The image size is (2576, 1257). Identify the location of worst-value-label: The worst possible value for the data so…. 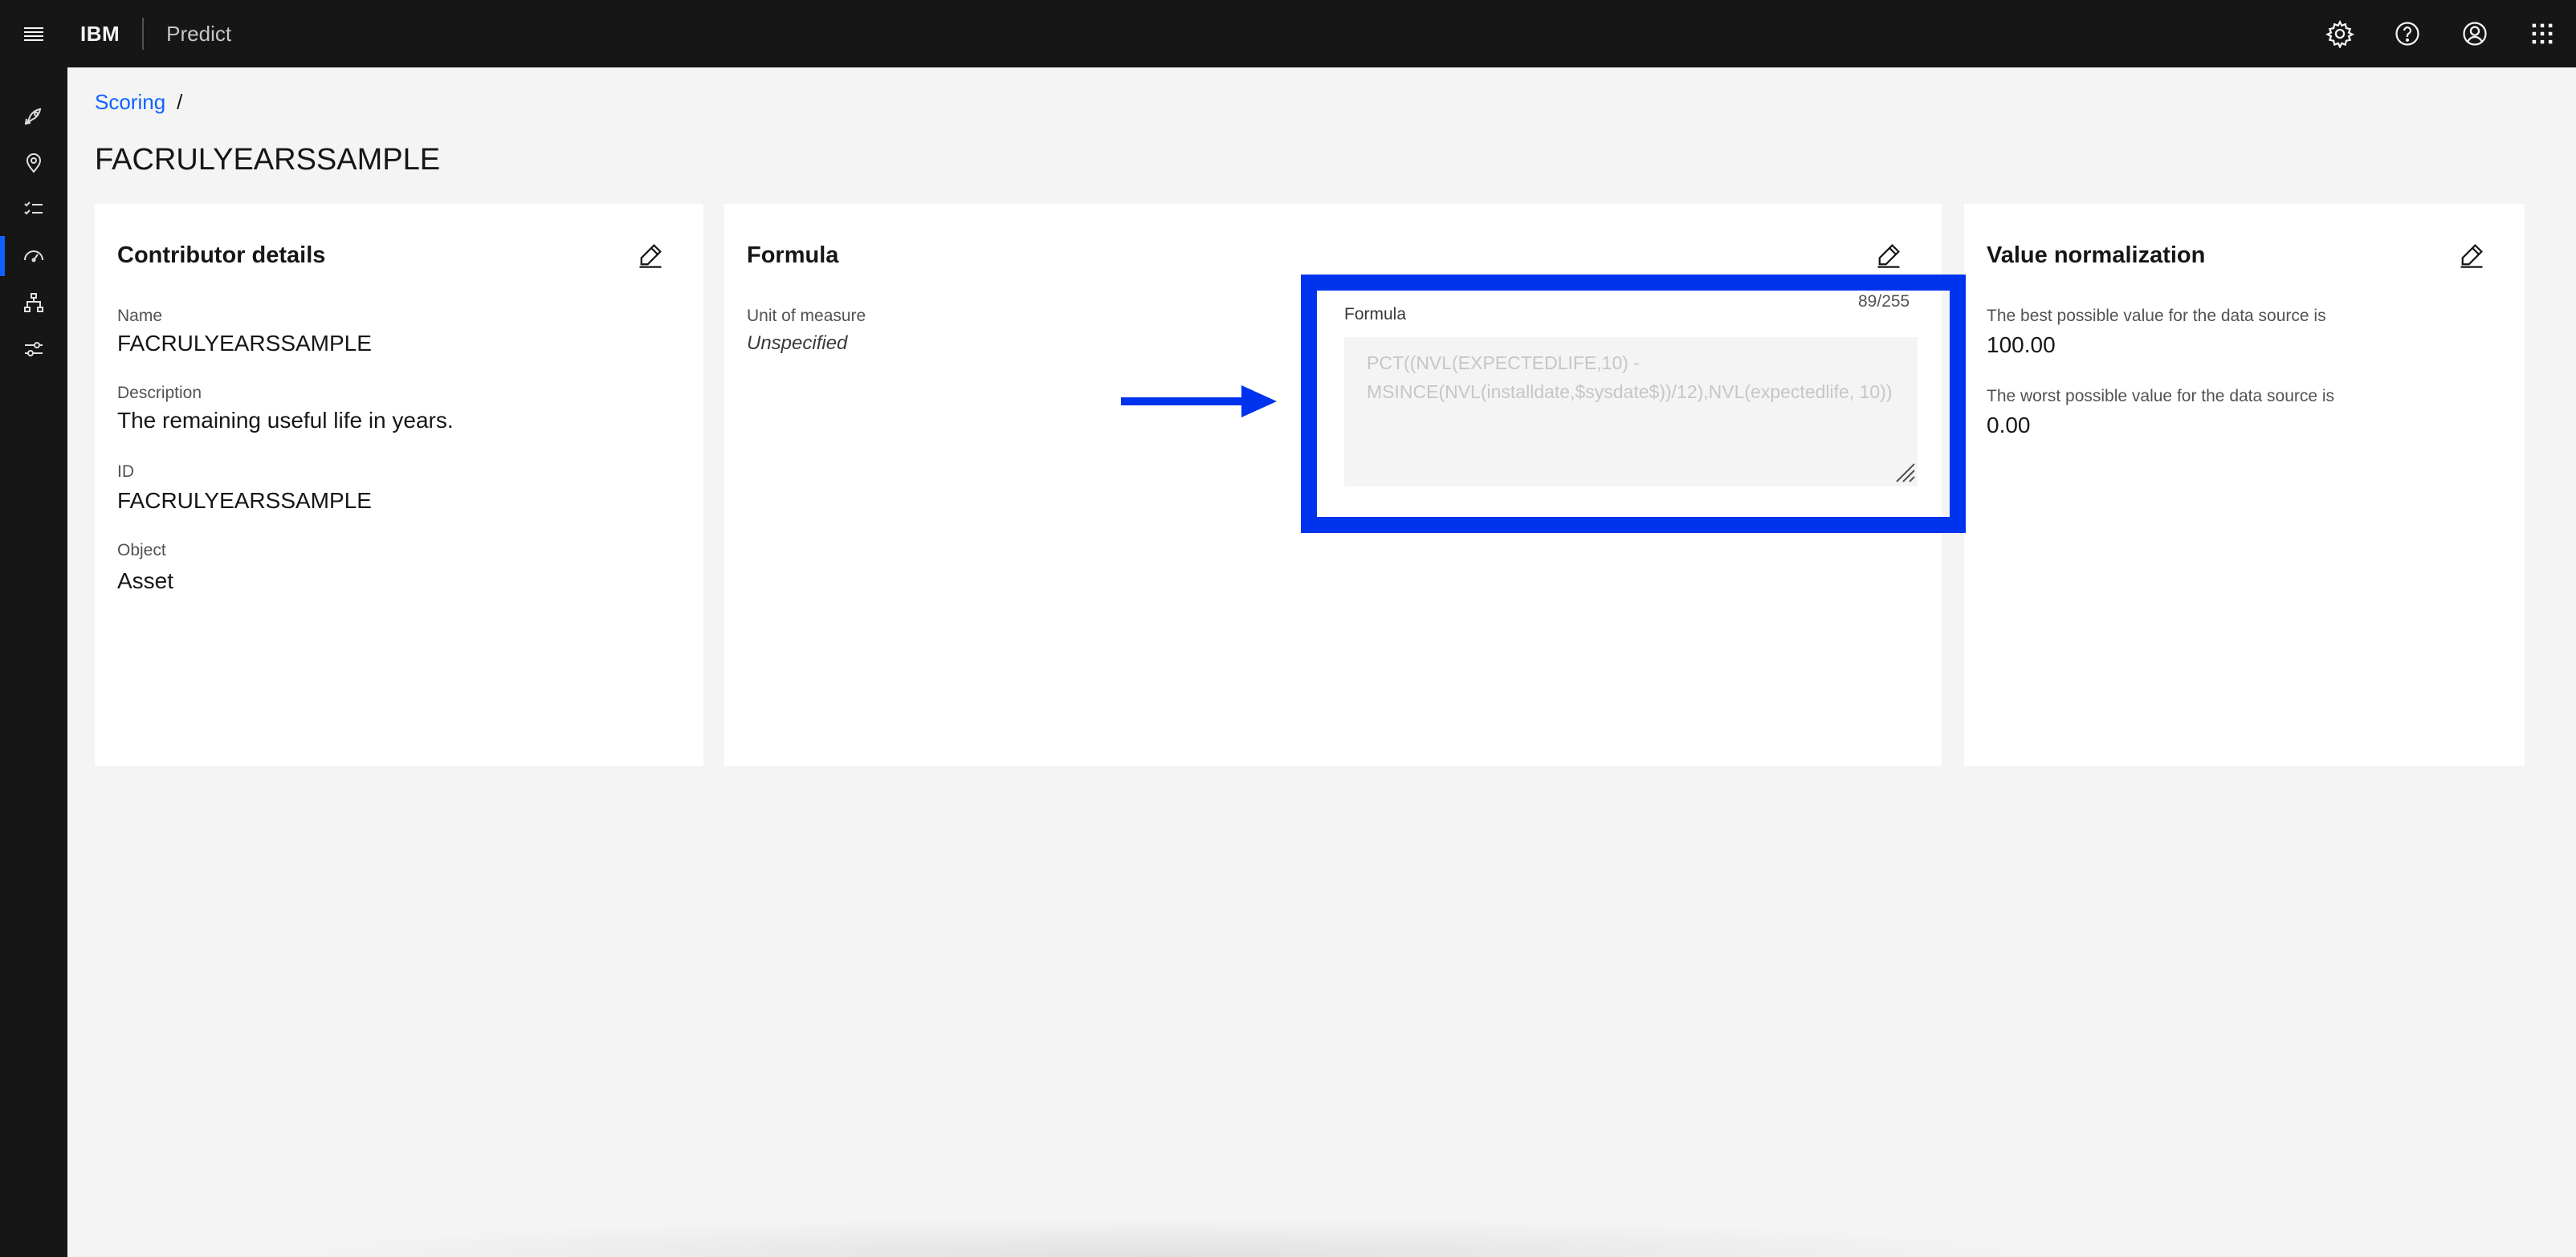
(2161, 396).